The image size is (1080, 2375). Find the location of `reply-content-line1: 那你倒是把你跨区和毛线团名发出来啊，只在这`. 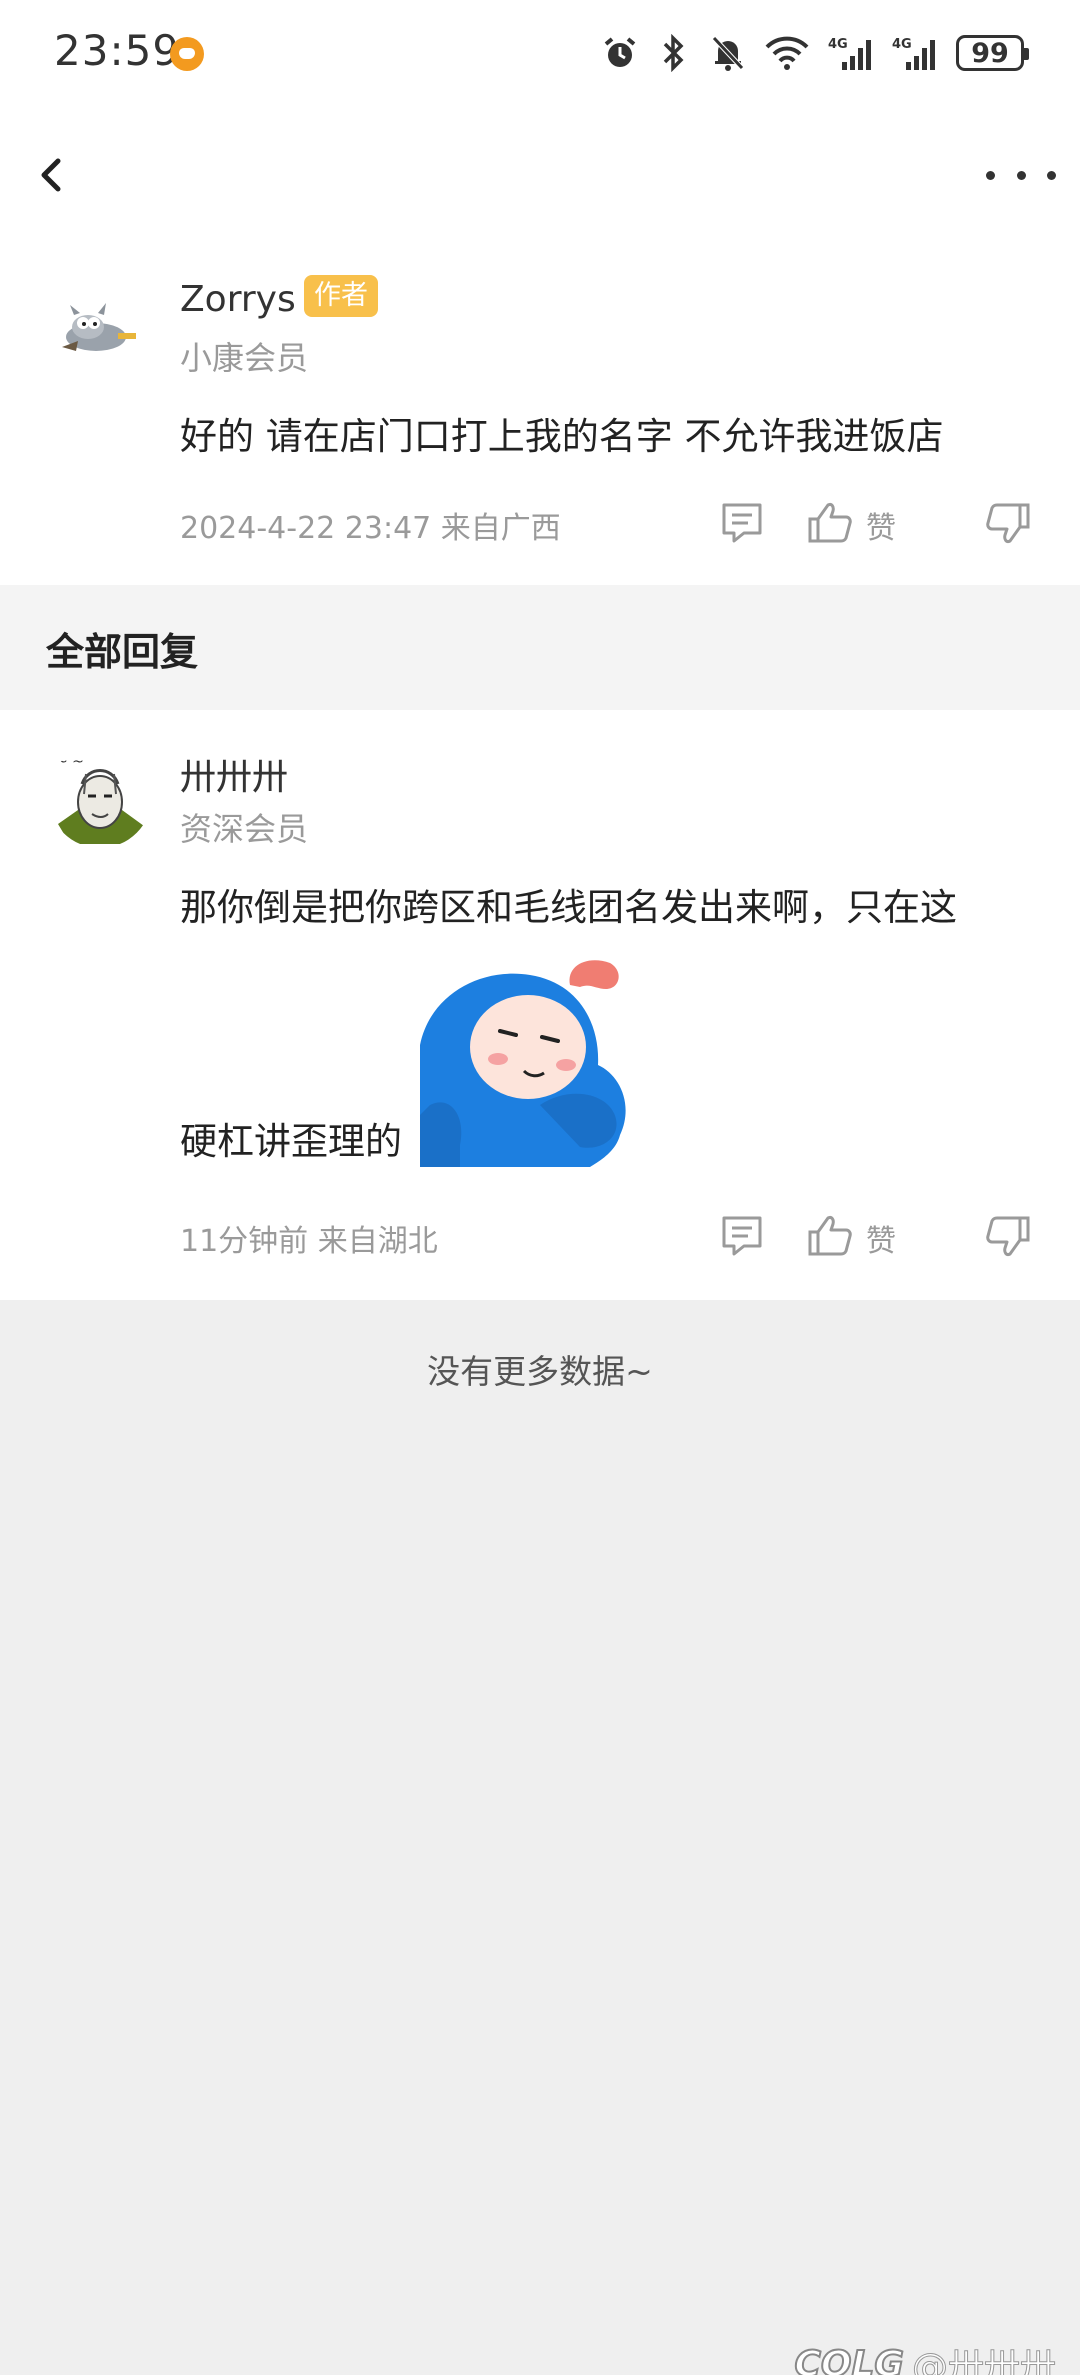

reply-content-line1: 那你倒是把你跨区和毛线团名发出来啊，只在这 is located at coordinates (568, 907).